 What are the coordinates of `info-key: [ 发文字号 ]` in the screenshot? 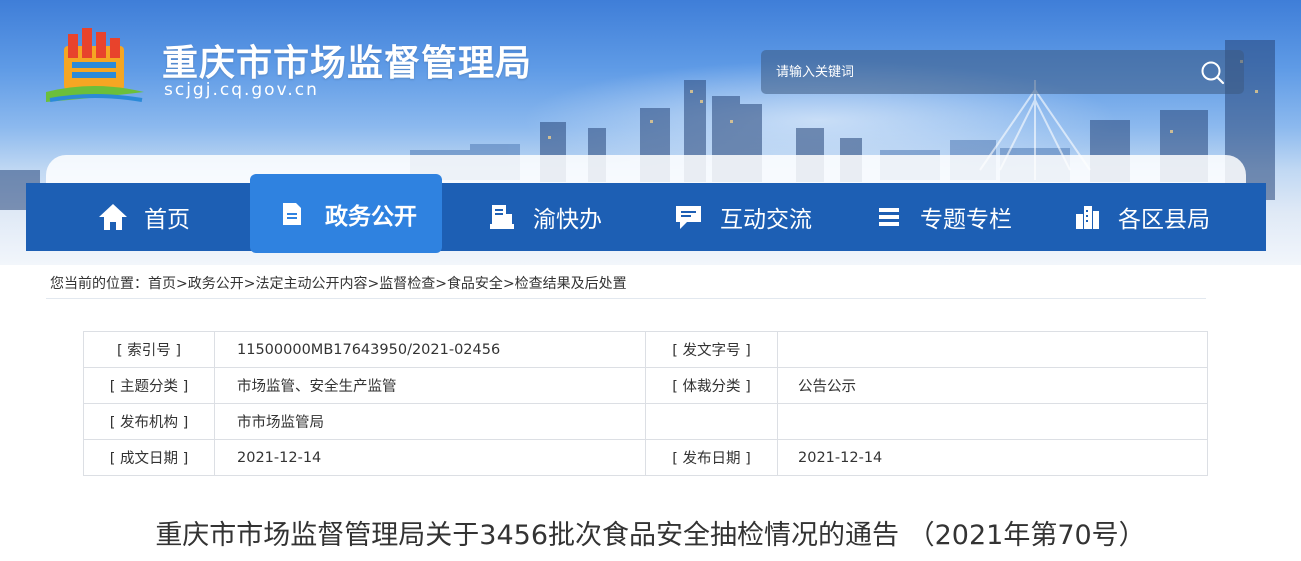 It's located at (711, 349).